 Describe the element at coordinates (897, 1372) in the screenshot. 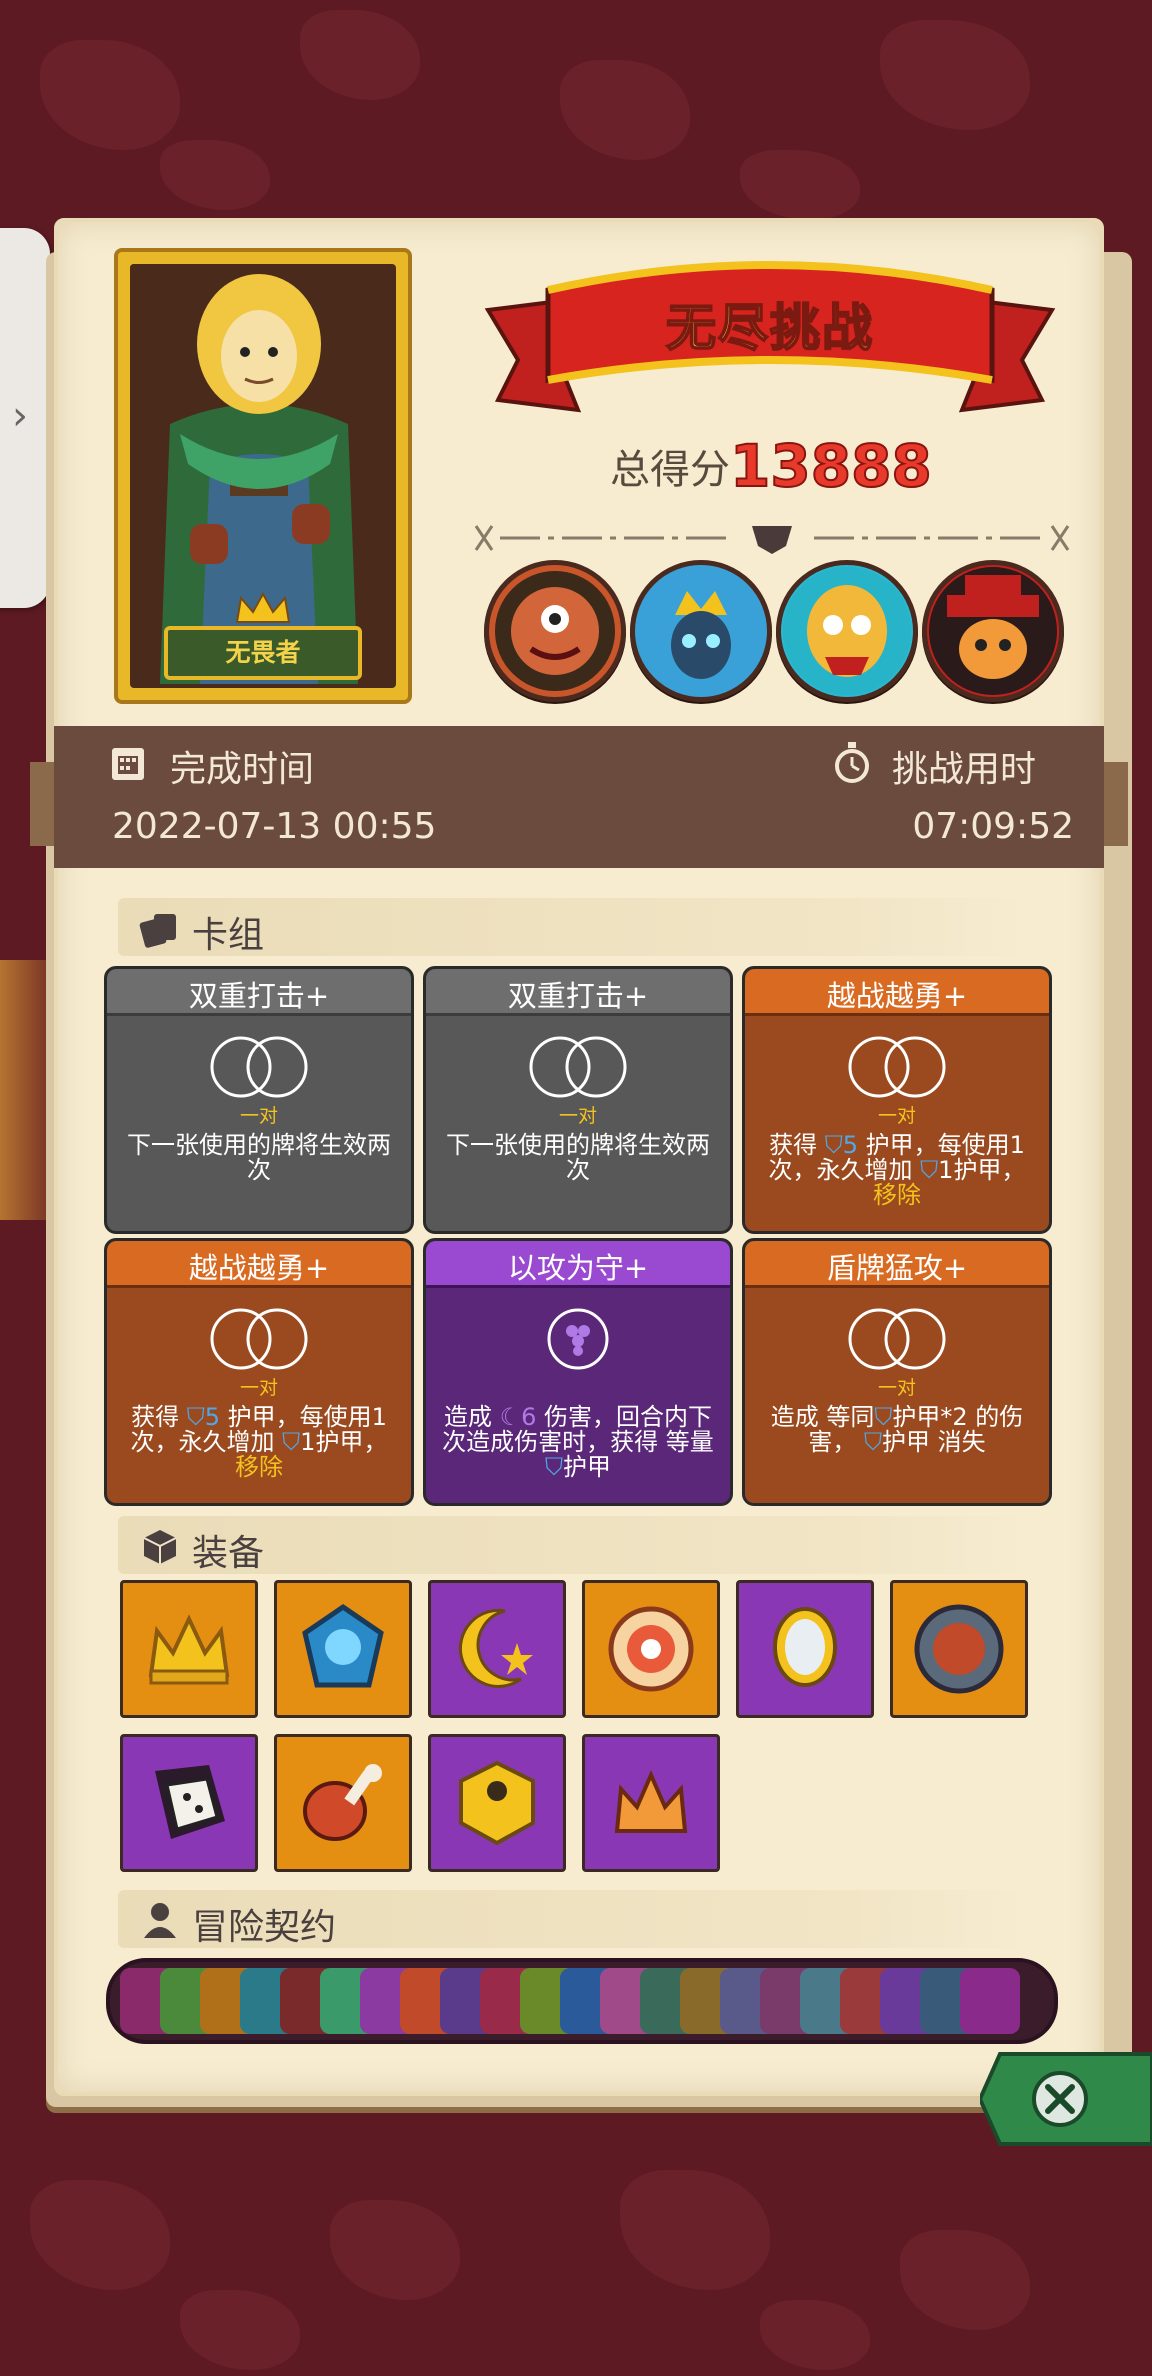

I see `card-shield-bash: 盾牌猛攻+ 一对 造成 等同⛉护甲*2 的伤害， ⛉护甲 消失` at that location.